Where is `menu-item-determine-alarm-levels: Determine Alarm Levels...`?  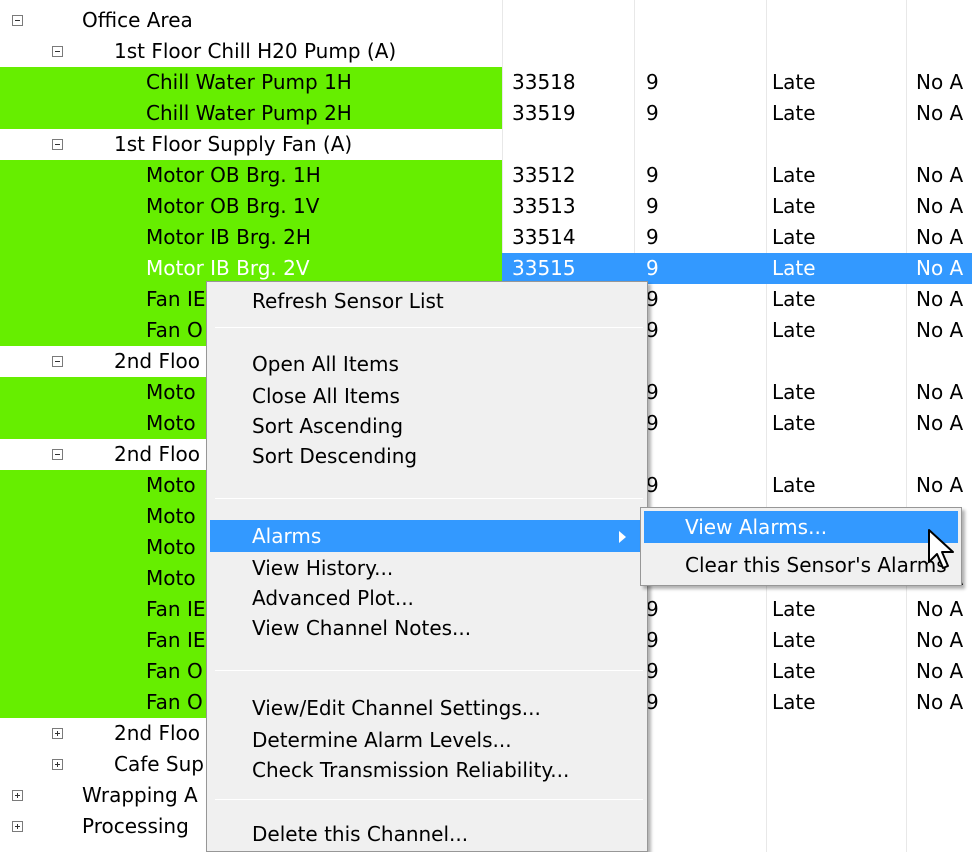 menu-item-determine-alarm-levels: Determine Alarm Levels... is located at coordinates (427, 740).